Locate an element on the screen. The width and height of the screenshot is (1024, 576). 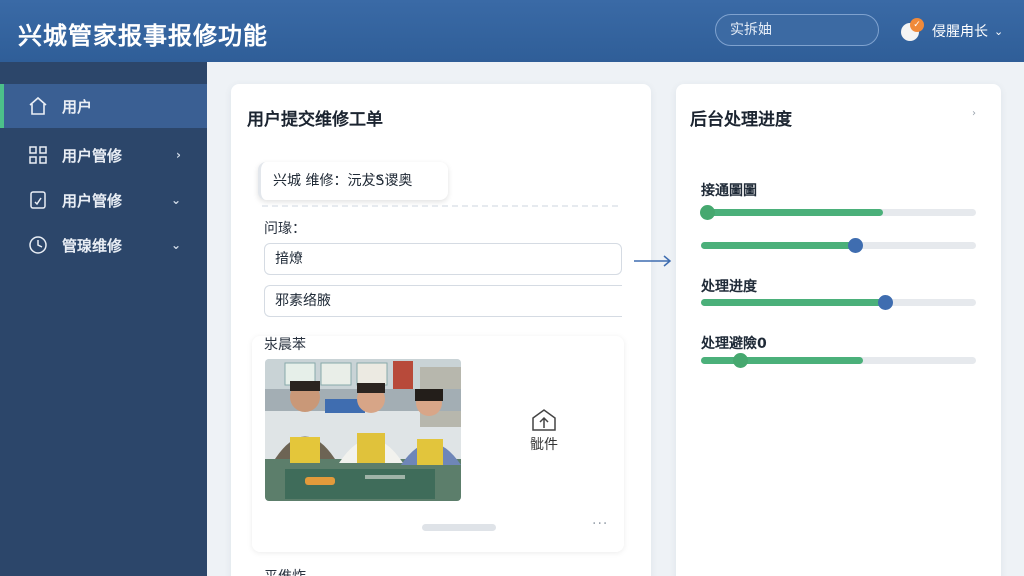
arrow-right-icon is located at coordinates (653, 261).